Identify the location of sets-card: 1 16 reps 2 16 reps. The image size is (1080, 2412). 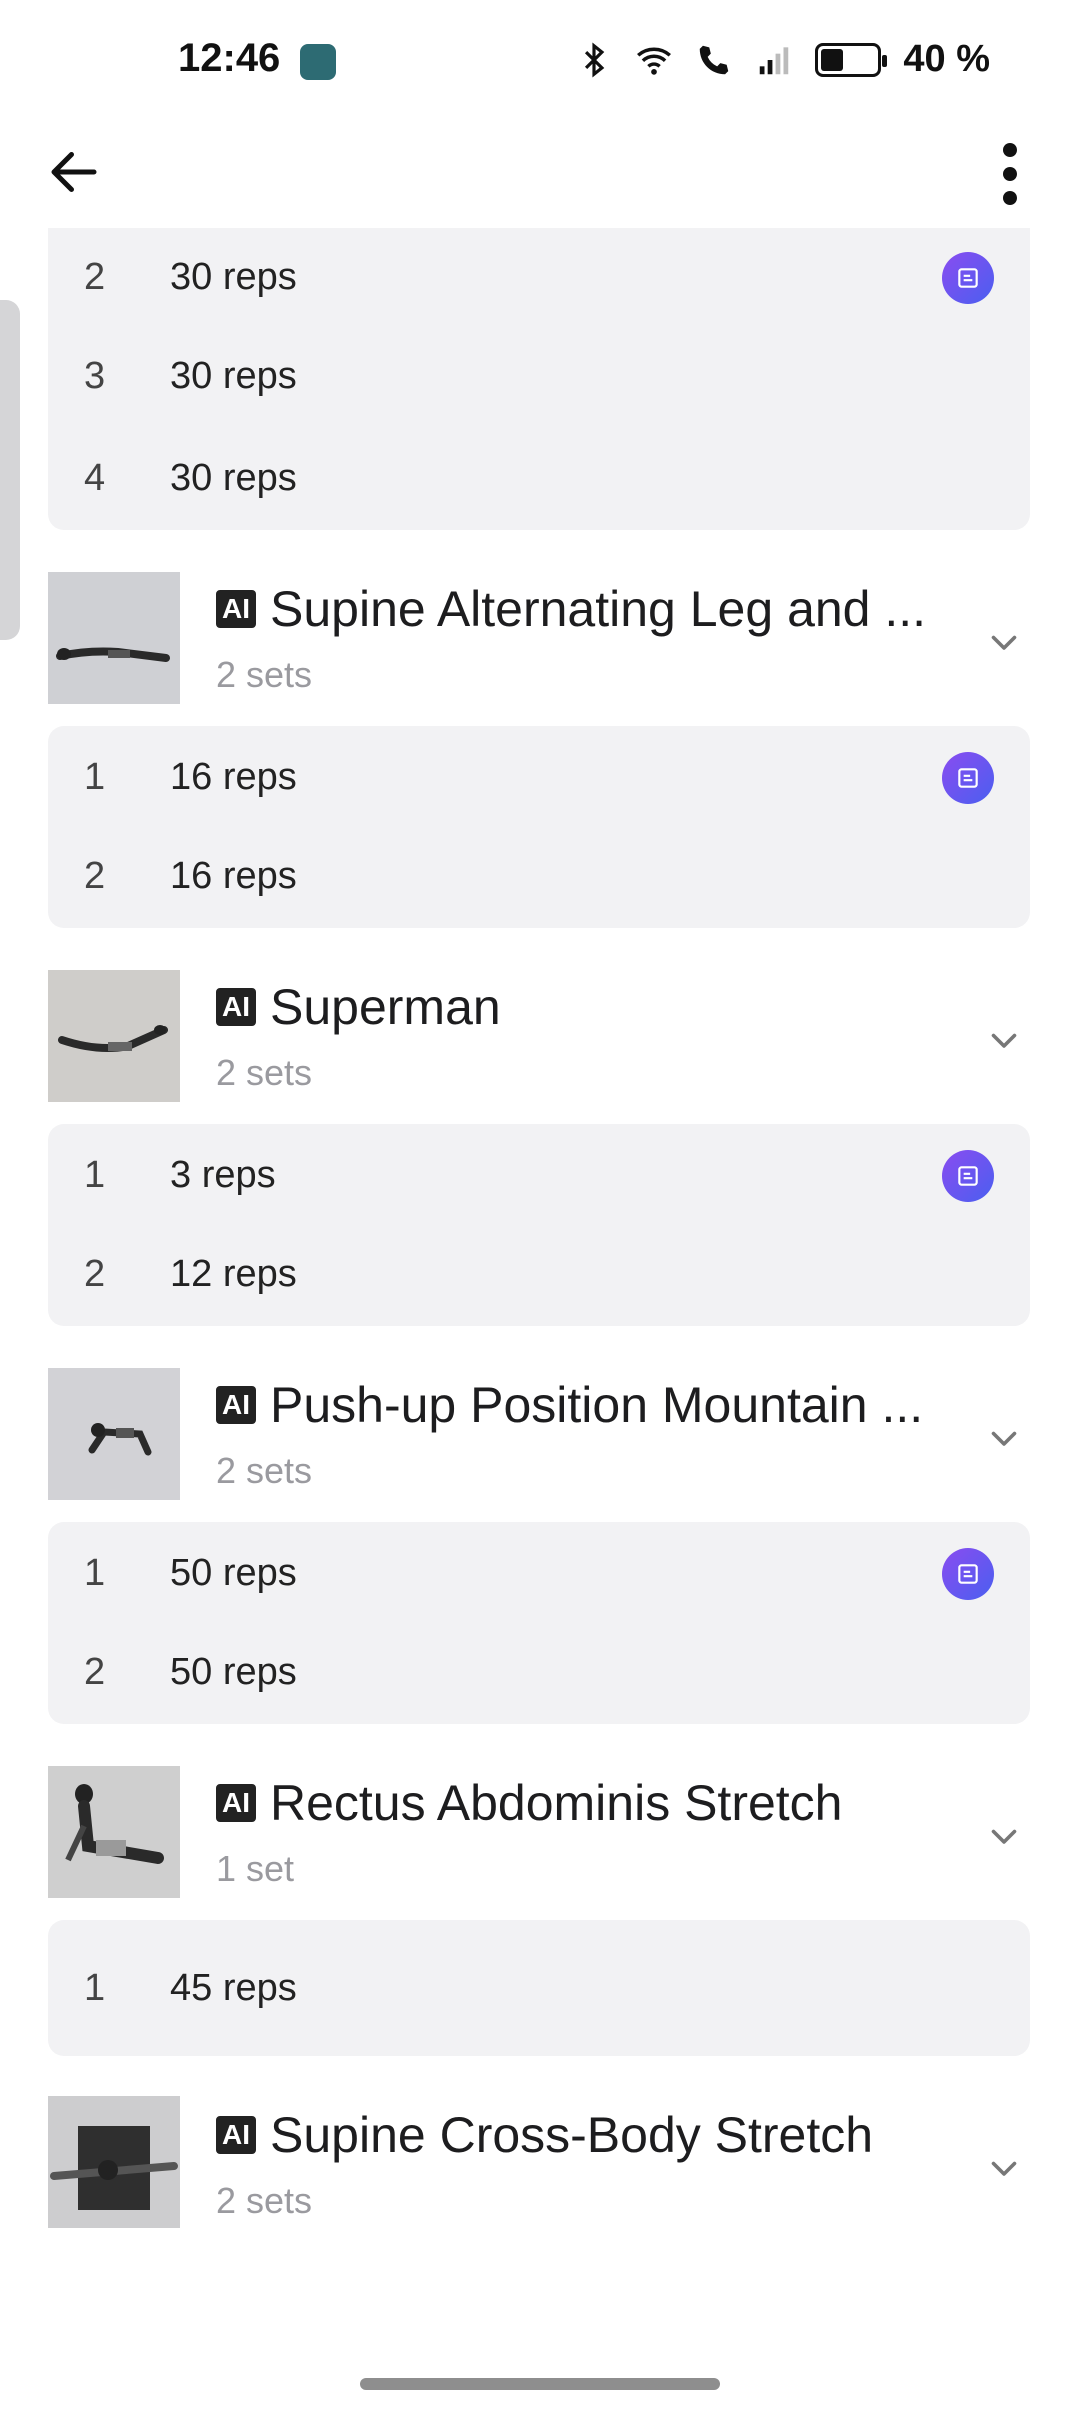
(539, 827).